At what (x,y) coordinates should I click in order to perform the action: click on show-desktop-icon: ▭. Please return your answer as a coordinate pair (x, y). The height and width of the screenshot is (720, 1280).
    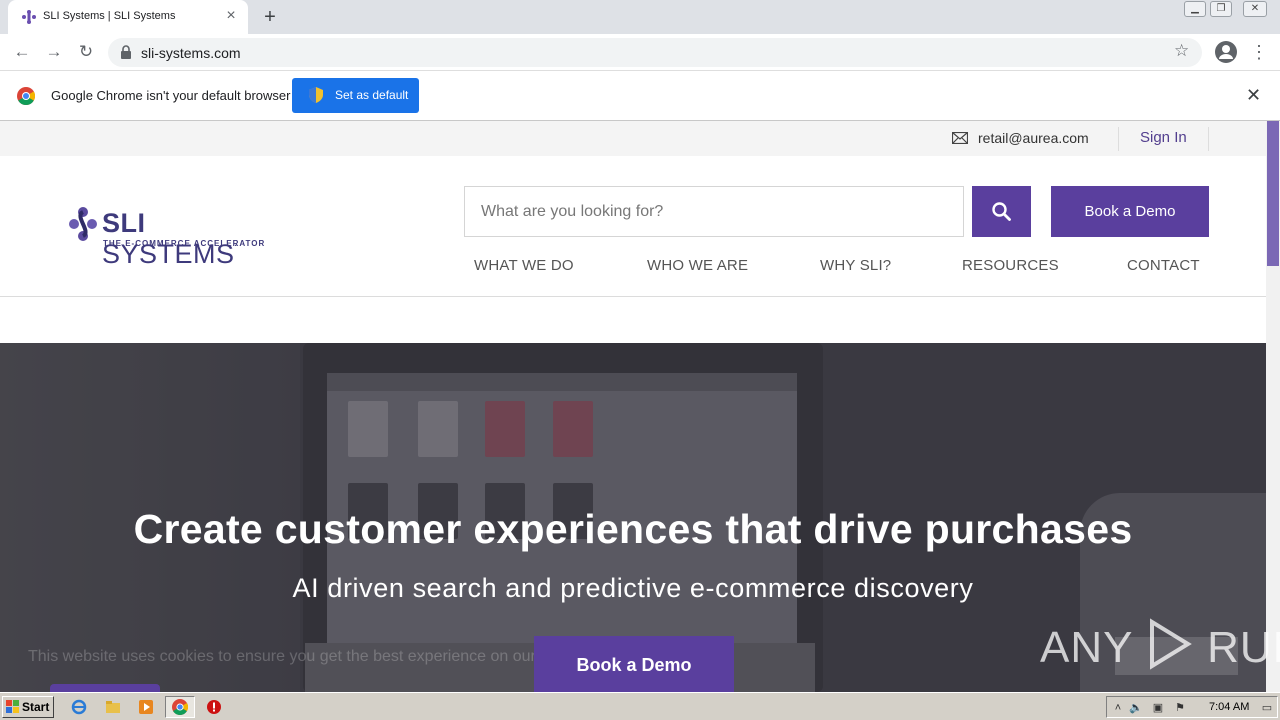
    Looking at the image, I should click on (1267, 708).